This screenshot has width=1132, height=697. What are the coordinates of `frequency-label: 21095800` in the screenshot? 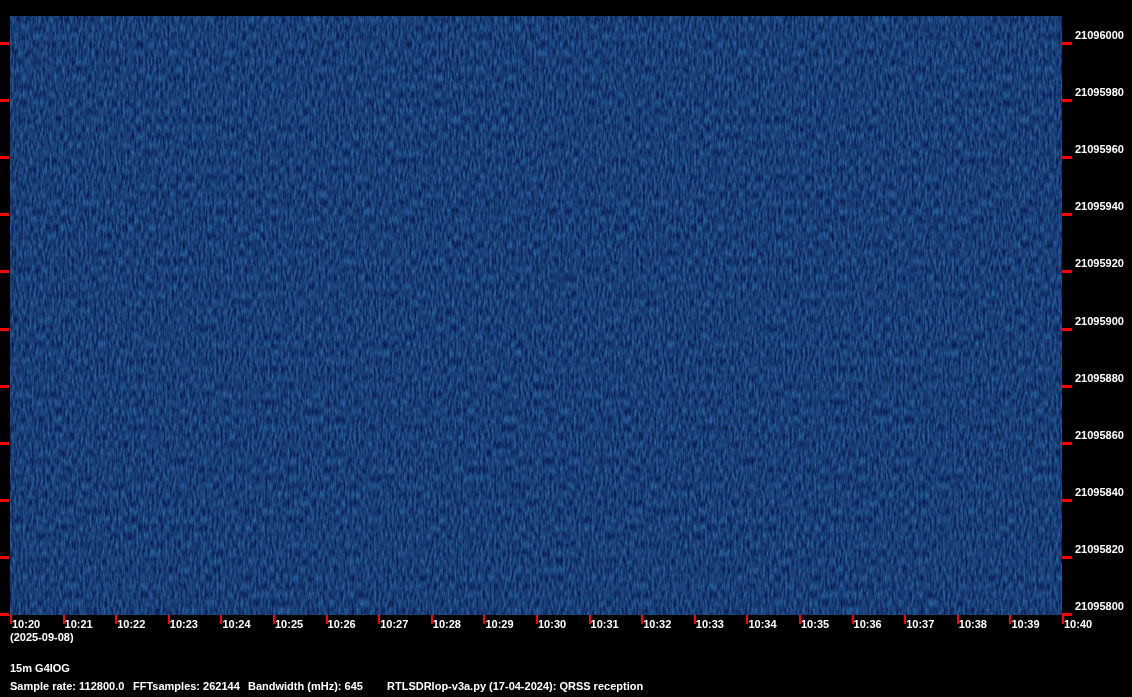 It's located at (1099, 606).